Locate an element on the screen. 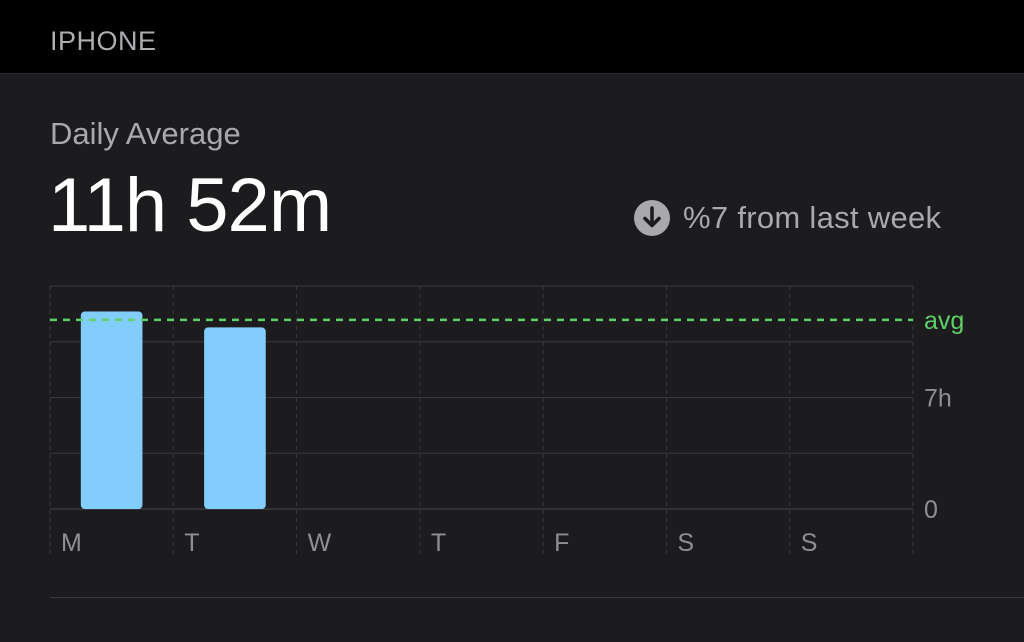  x-tick-label: M is located at coordinates (71, 543).